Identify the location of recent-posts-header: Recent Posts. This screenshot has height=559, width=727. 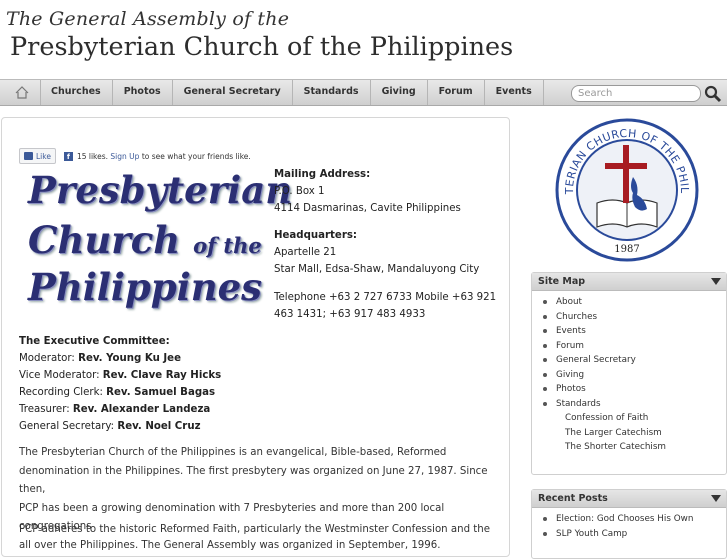
(629, 499).